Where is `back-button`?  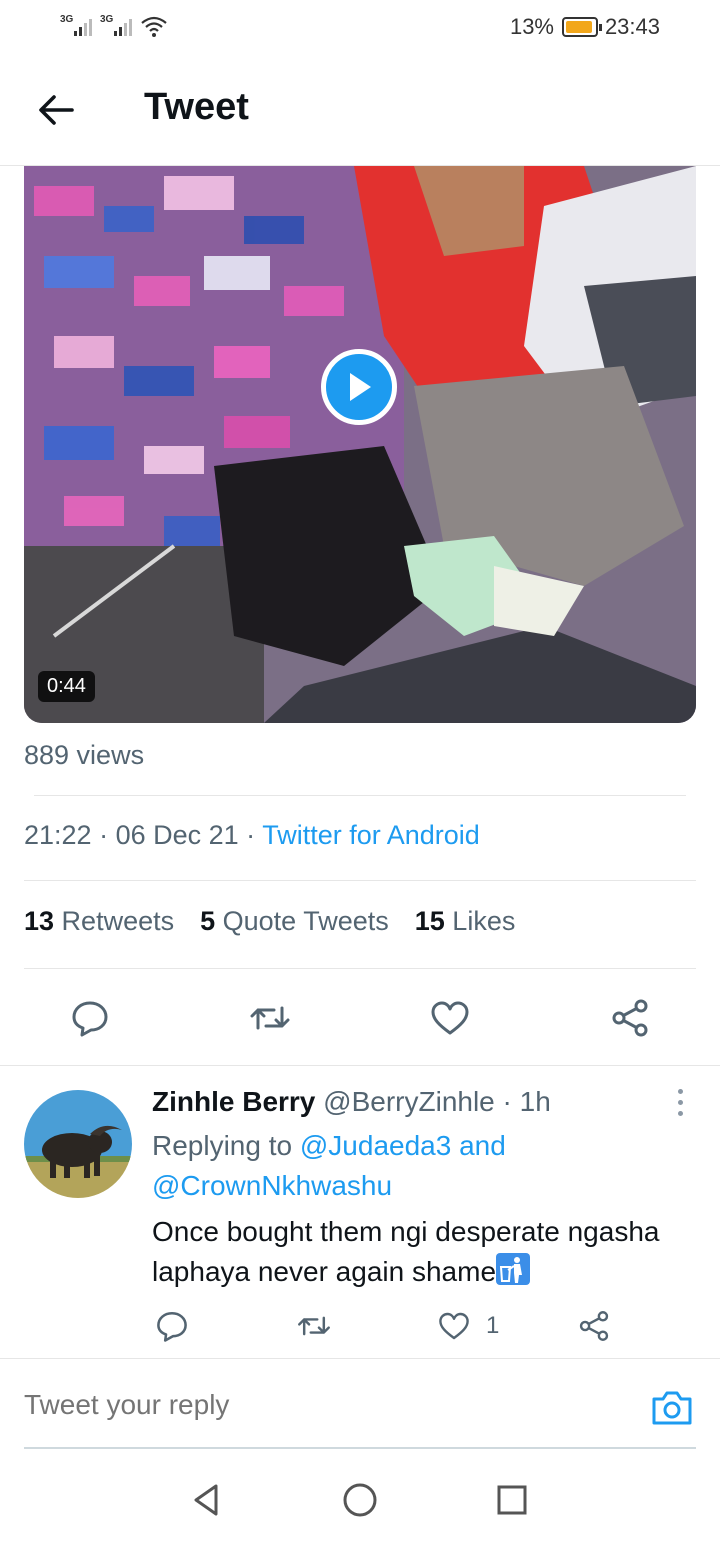
back-button is located at coordinates (56, 110).